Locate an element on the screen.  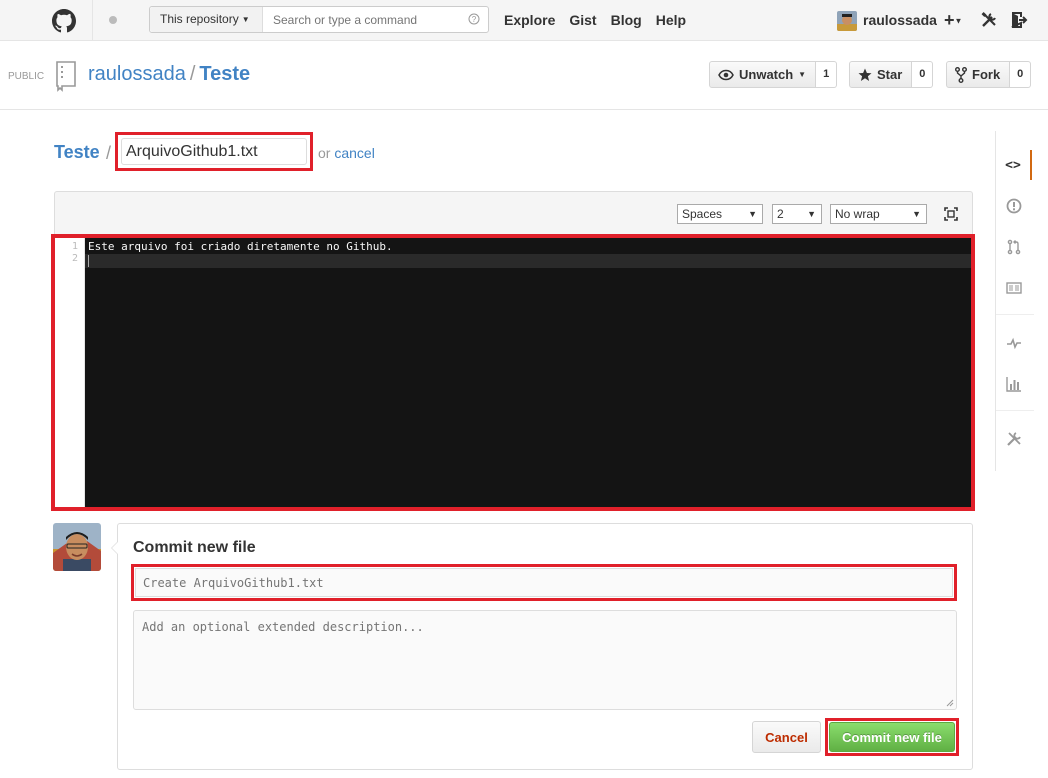
star-button: Star is located at coordinates (881, 74).